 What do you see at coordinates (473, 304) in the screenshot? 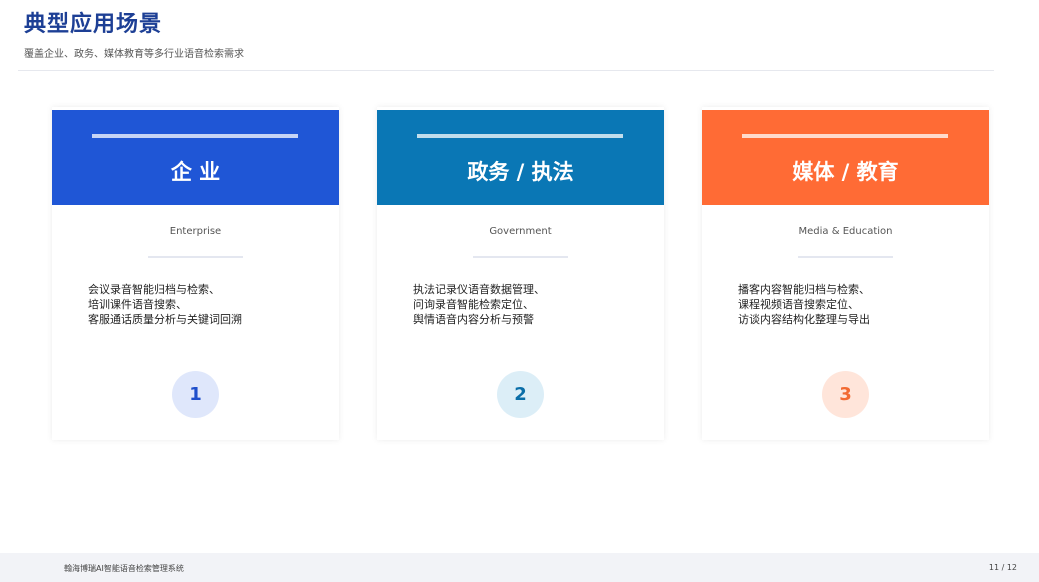
I see `description-line: 问询录音智能检索定位、` at bounding box center [473, 304].